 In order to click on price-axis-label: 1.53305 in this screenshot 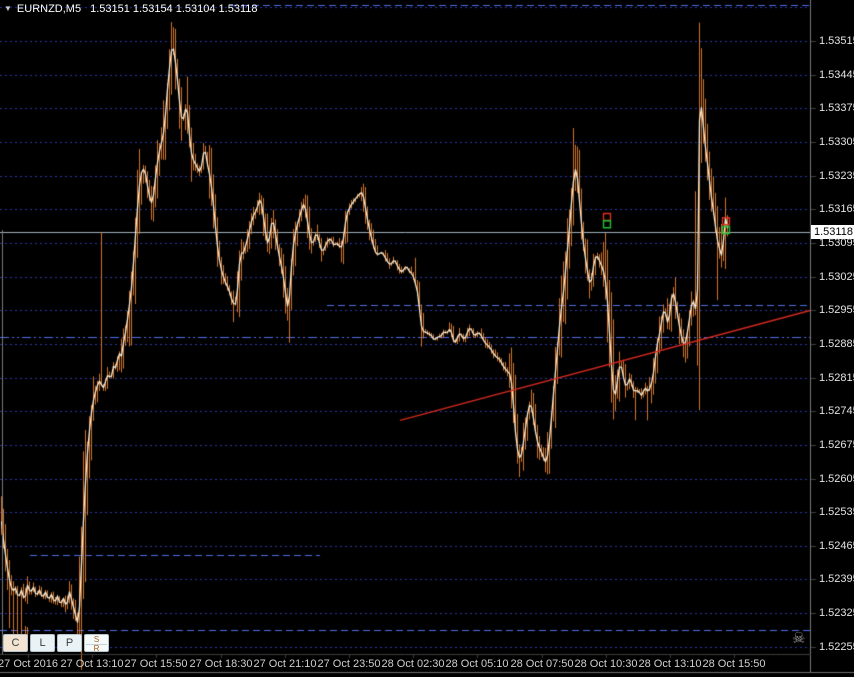, I will do `click(836, 141)`.